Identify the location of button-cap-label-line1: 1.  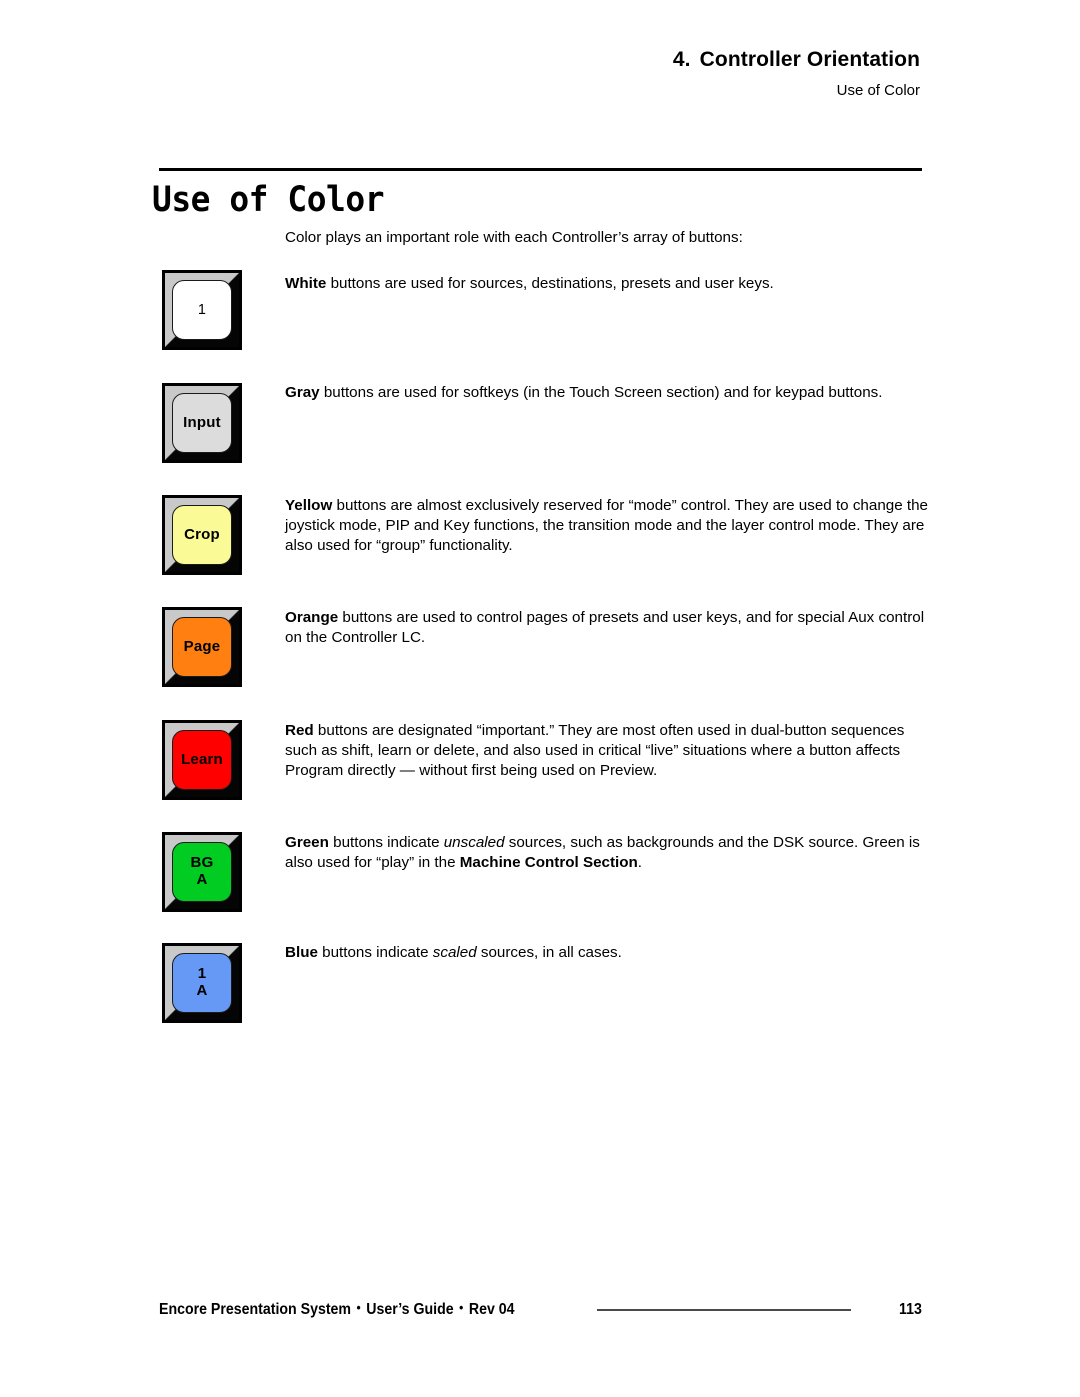
(202, 974).